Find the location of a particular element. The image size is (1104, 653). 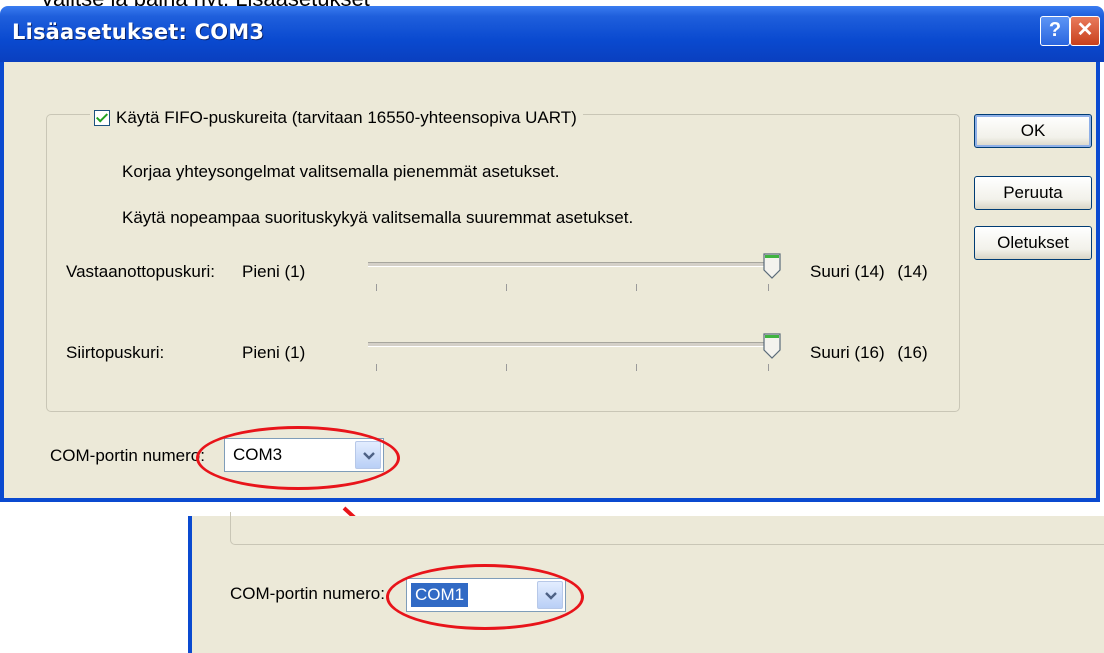

group-box-edge is located at coordinates (667, 528).